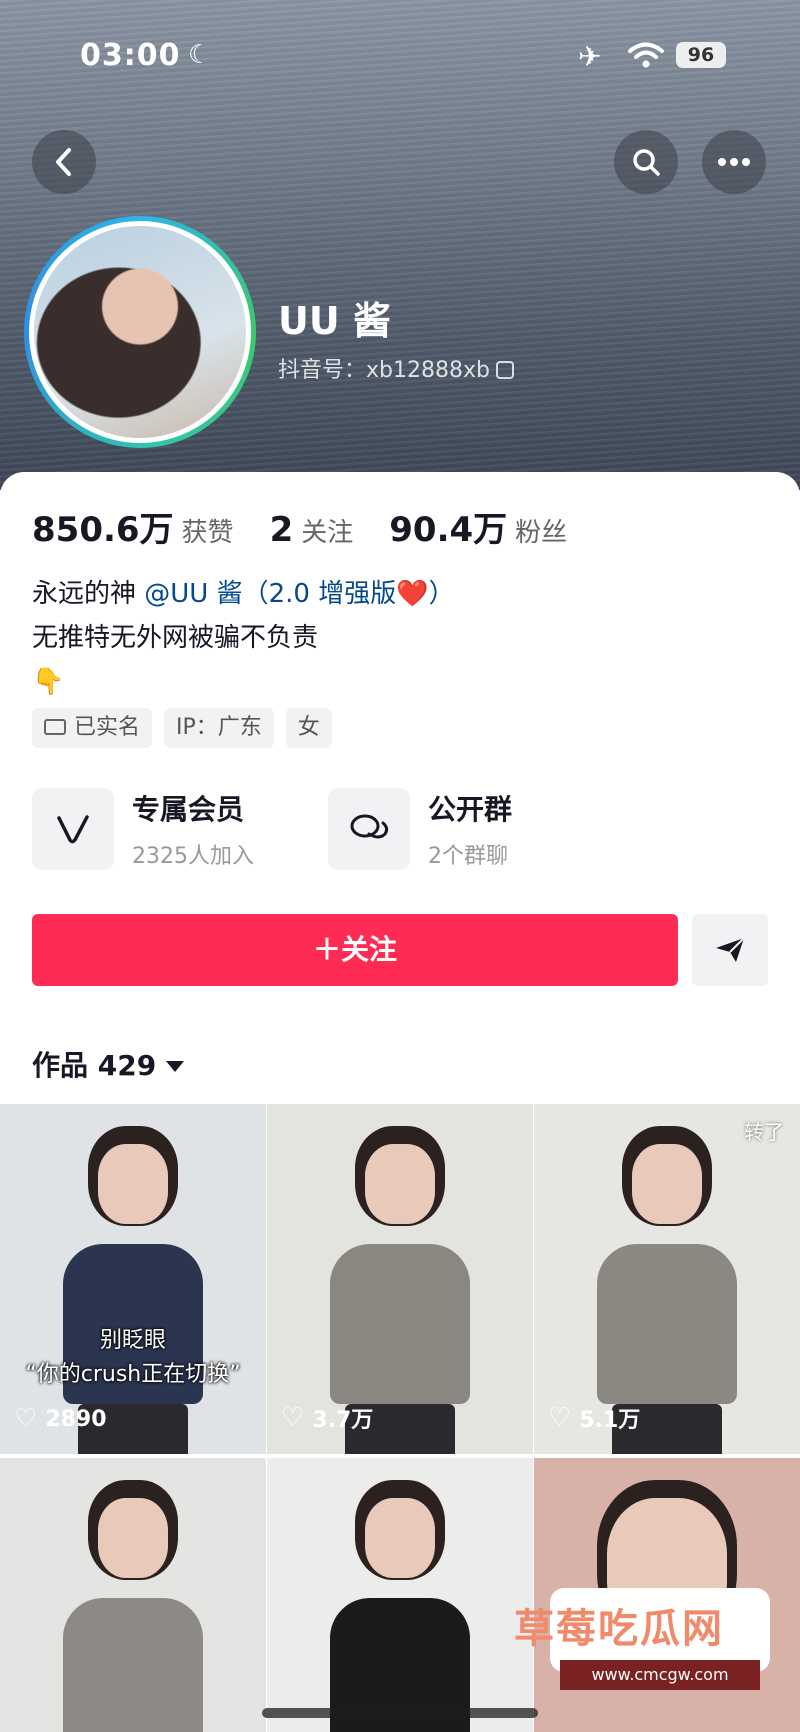 The image size is (800, 1732). What do you see at coordinates (590, 56) in the screenshot?
I see `airplane-icon: ✈` at bounding box center [590, 56].